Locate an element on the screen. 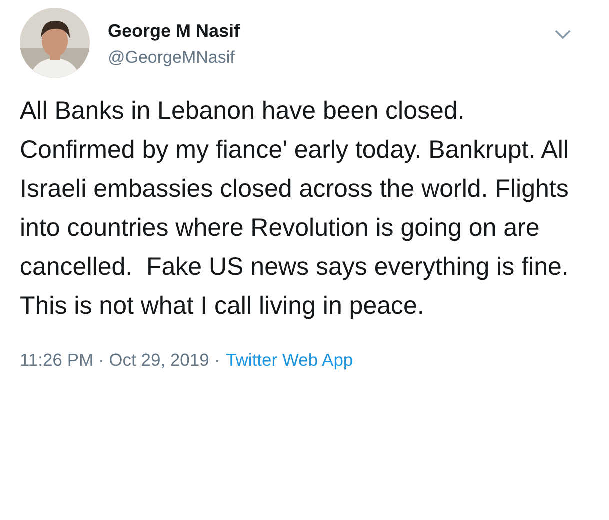  author-name: George M Nasif is located at coordinates (322, 31).